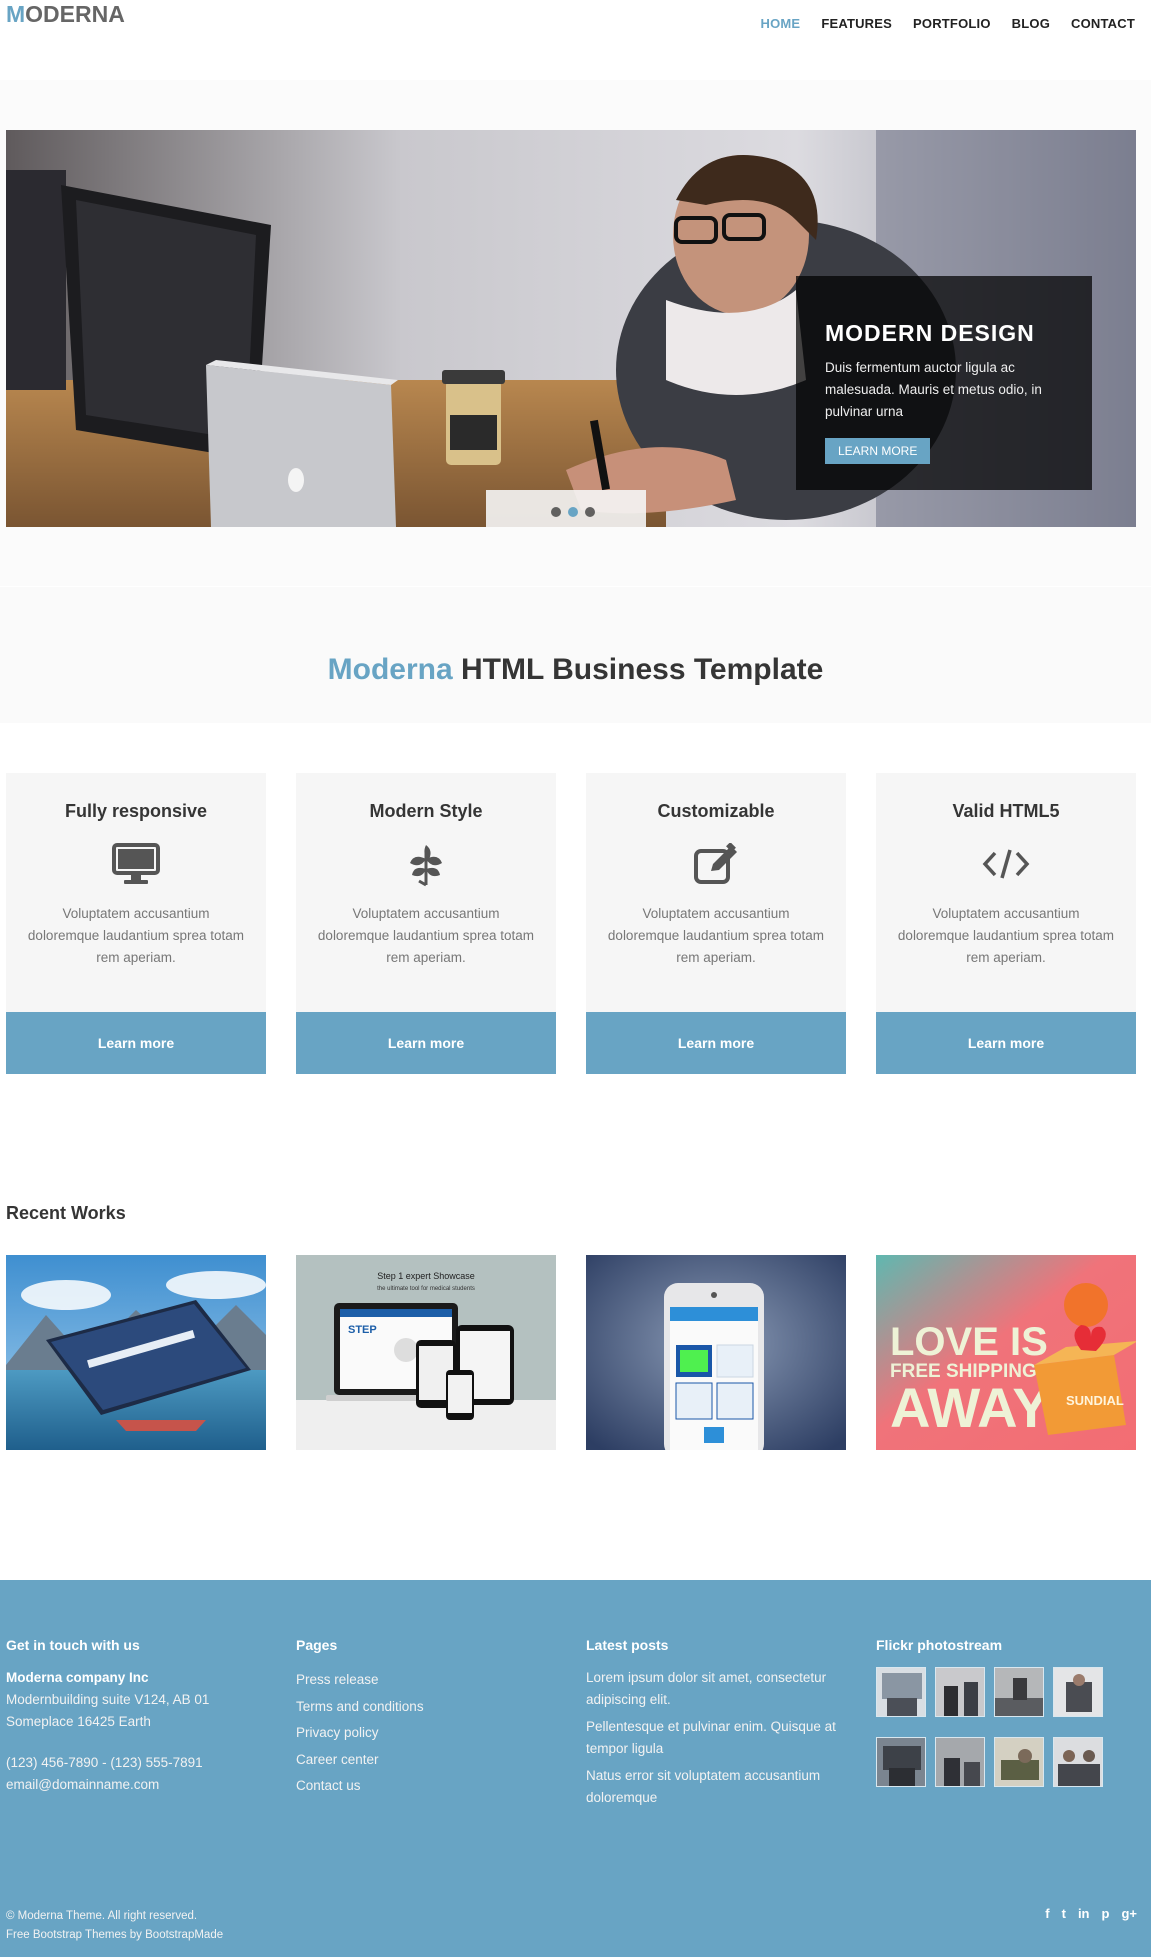 This screenshot has height=1957, width=1151. What do you see at coordinates (317, 1645) in the screenshot?
I see `footer-pages-title: Pages` at bounding box center [317, 1645].